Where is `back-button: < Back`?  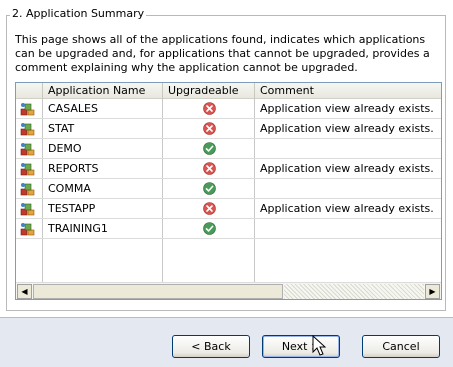
back-button: < Back is located at coordinates (211, 346).